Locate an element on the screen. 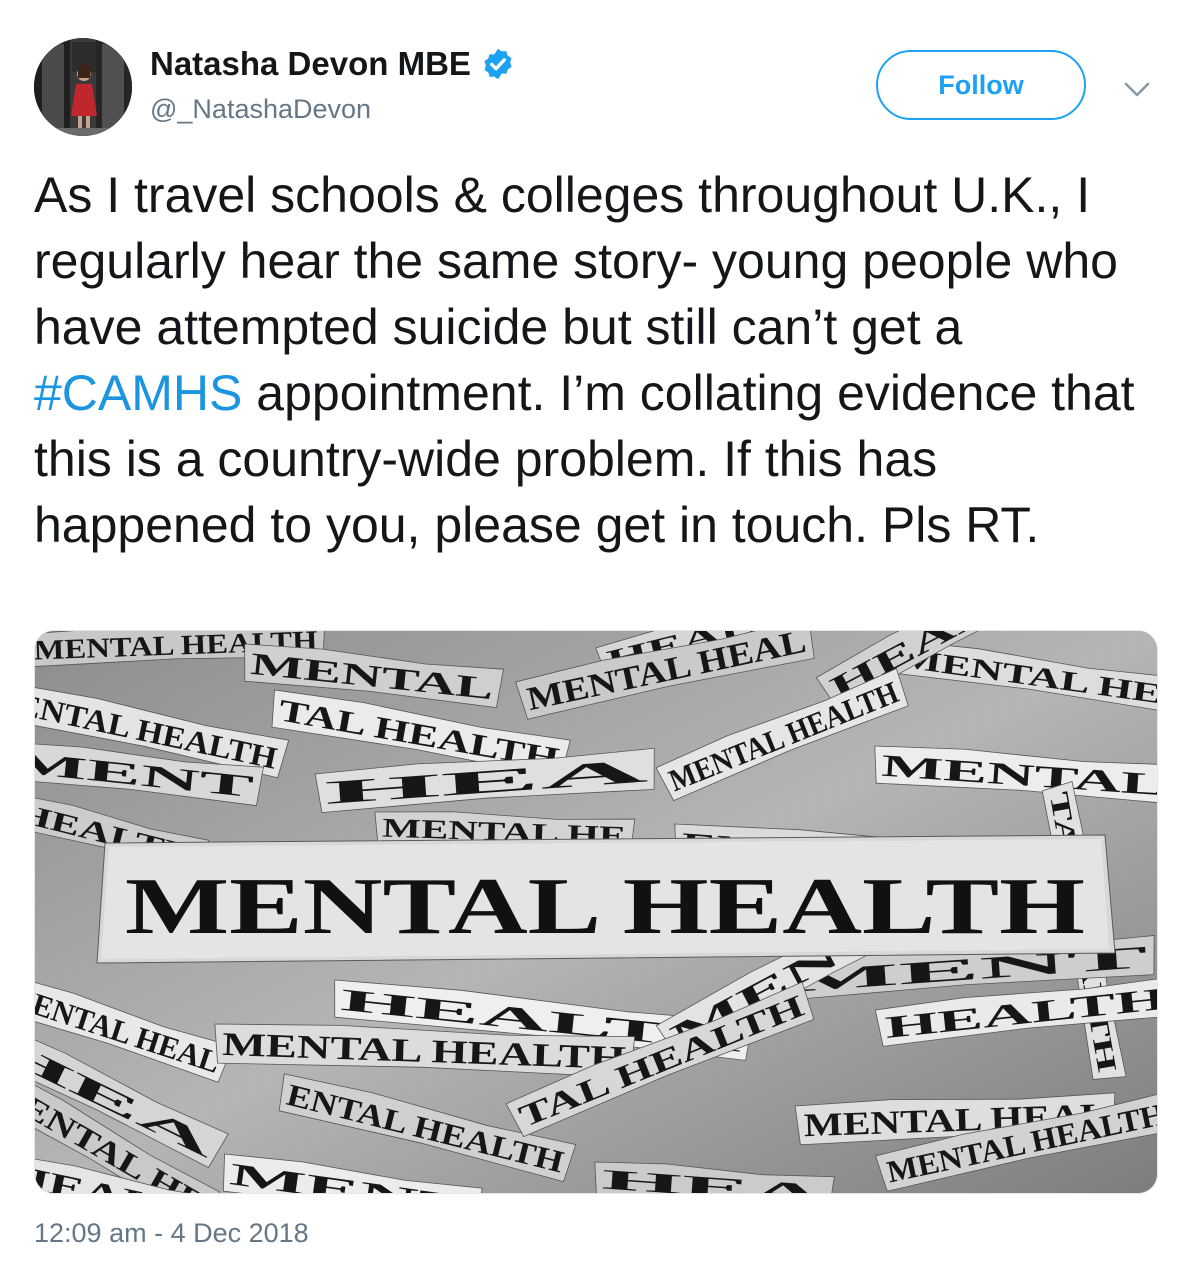  headline-strip: MENTAL HEALTH is located at coordinates (606, 899).